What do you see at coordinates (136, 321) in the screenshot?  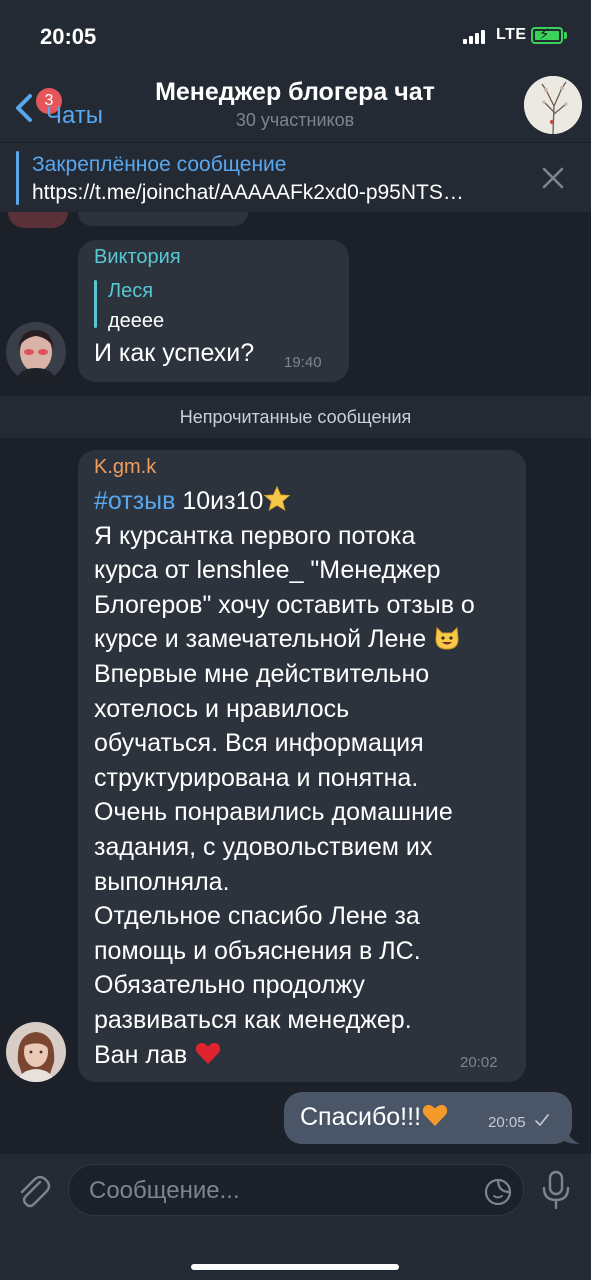 I see `reply-text: деeee` at bounding box center [136, 321].